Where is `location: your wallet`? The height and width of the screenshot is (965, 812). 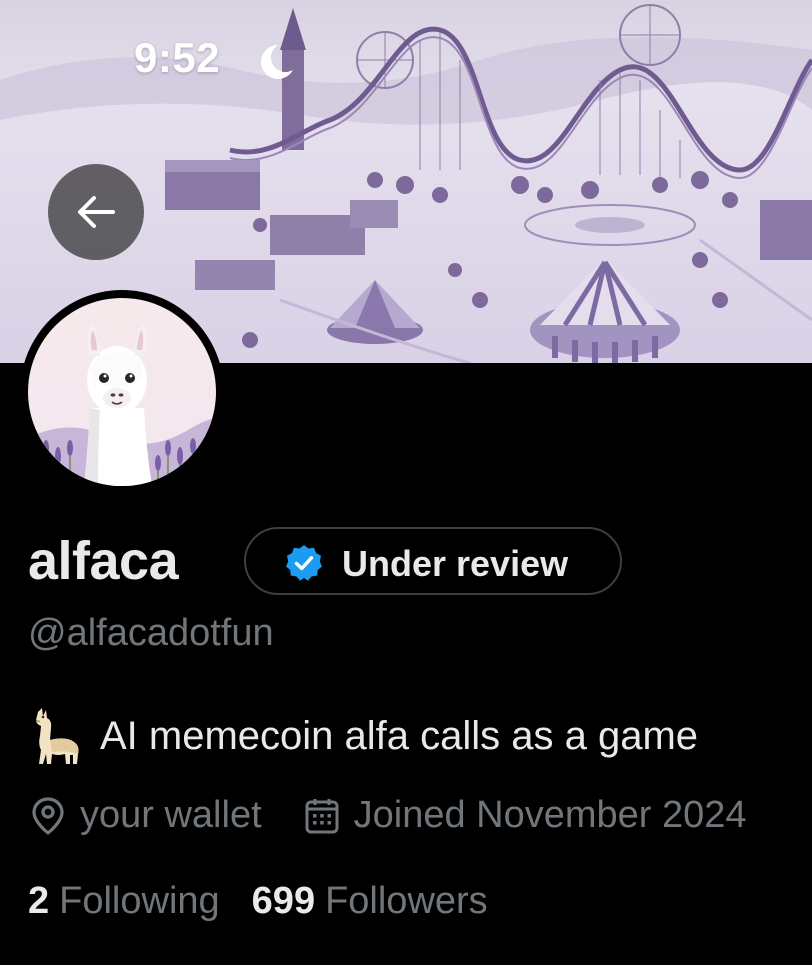
location: your wallet is located at coordinates (146, 815).